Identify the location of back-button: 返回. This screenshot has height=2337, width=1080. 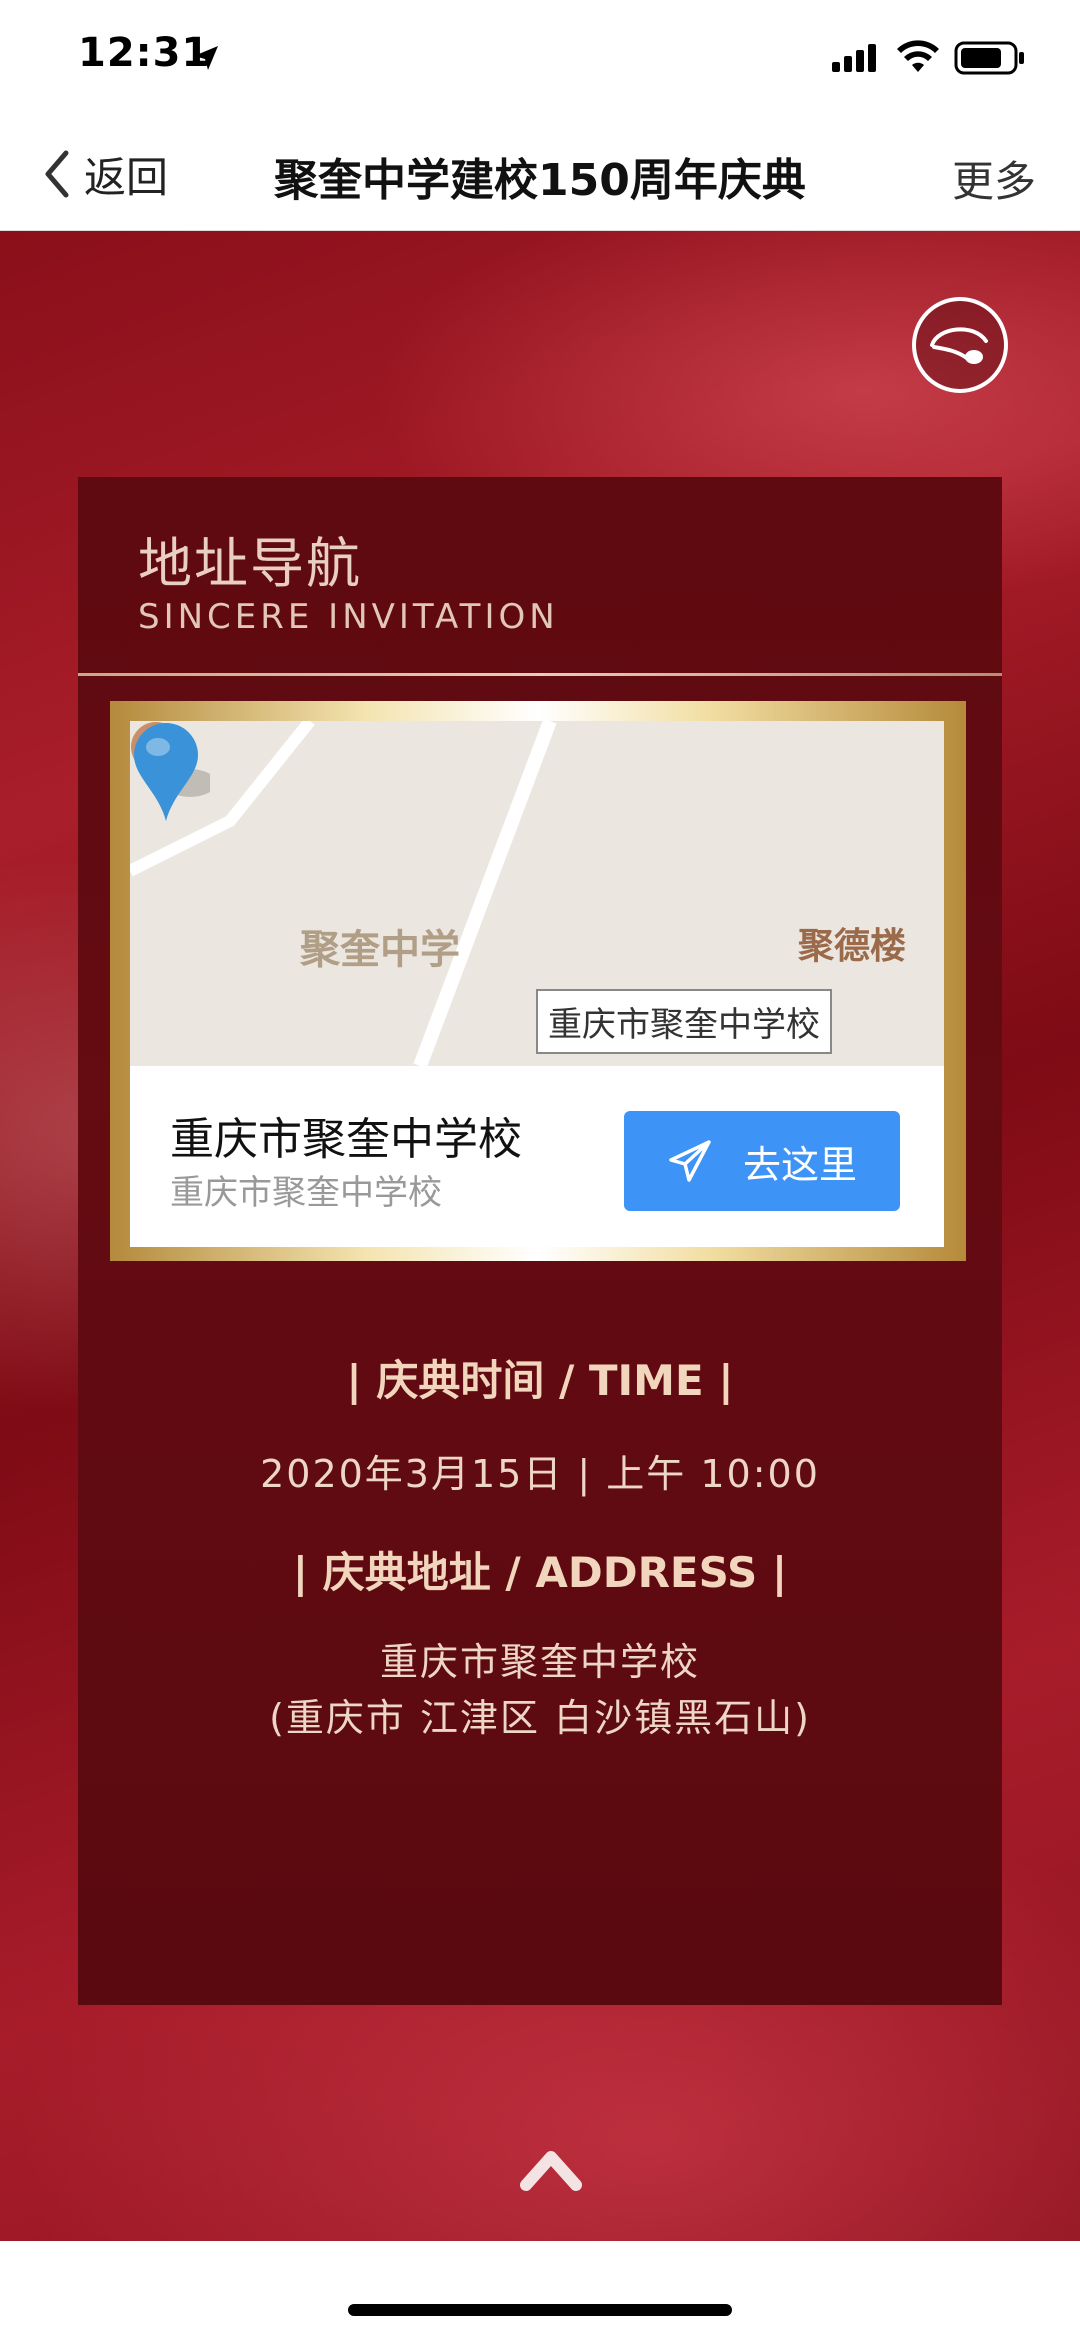
(104, 174).